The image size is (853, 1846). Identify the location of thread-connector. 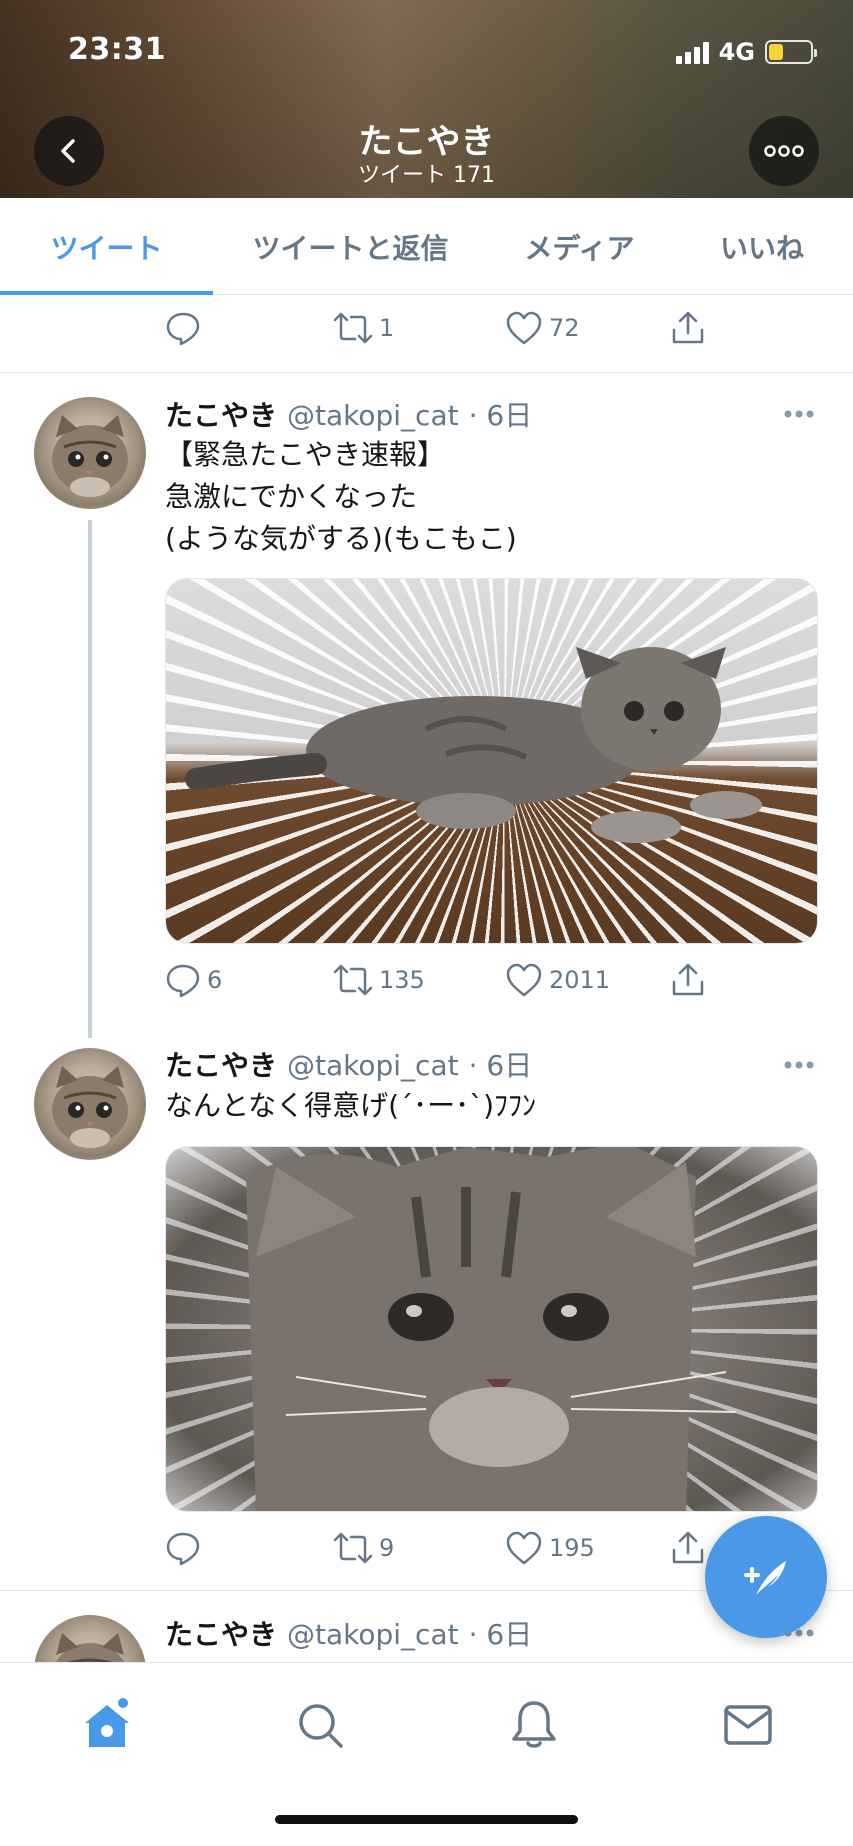
(90, 779).